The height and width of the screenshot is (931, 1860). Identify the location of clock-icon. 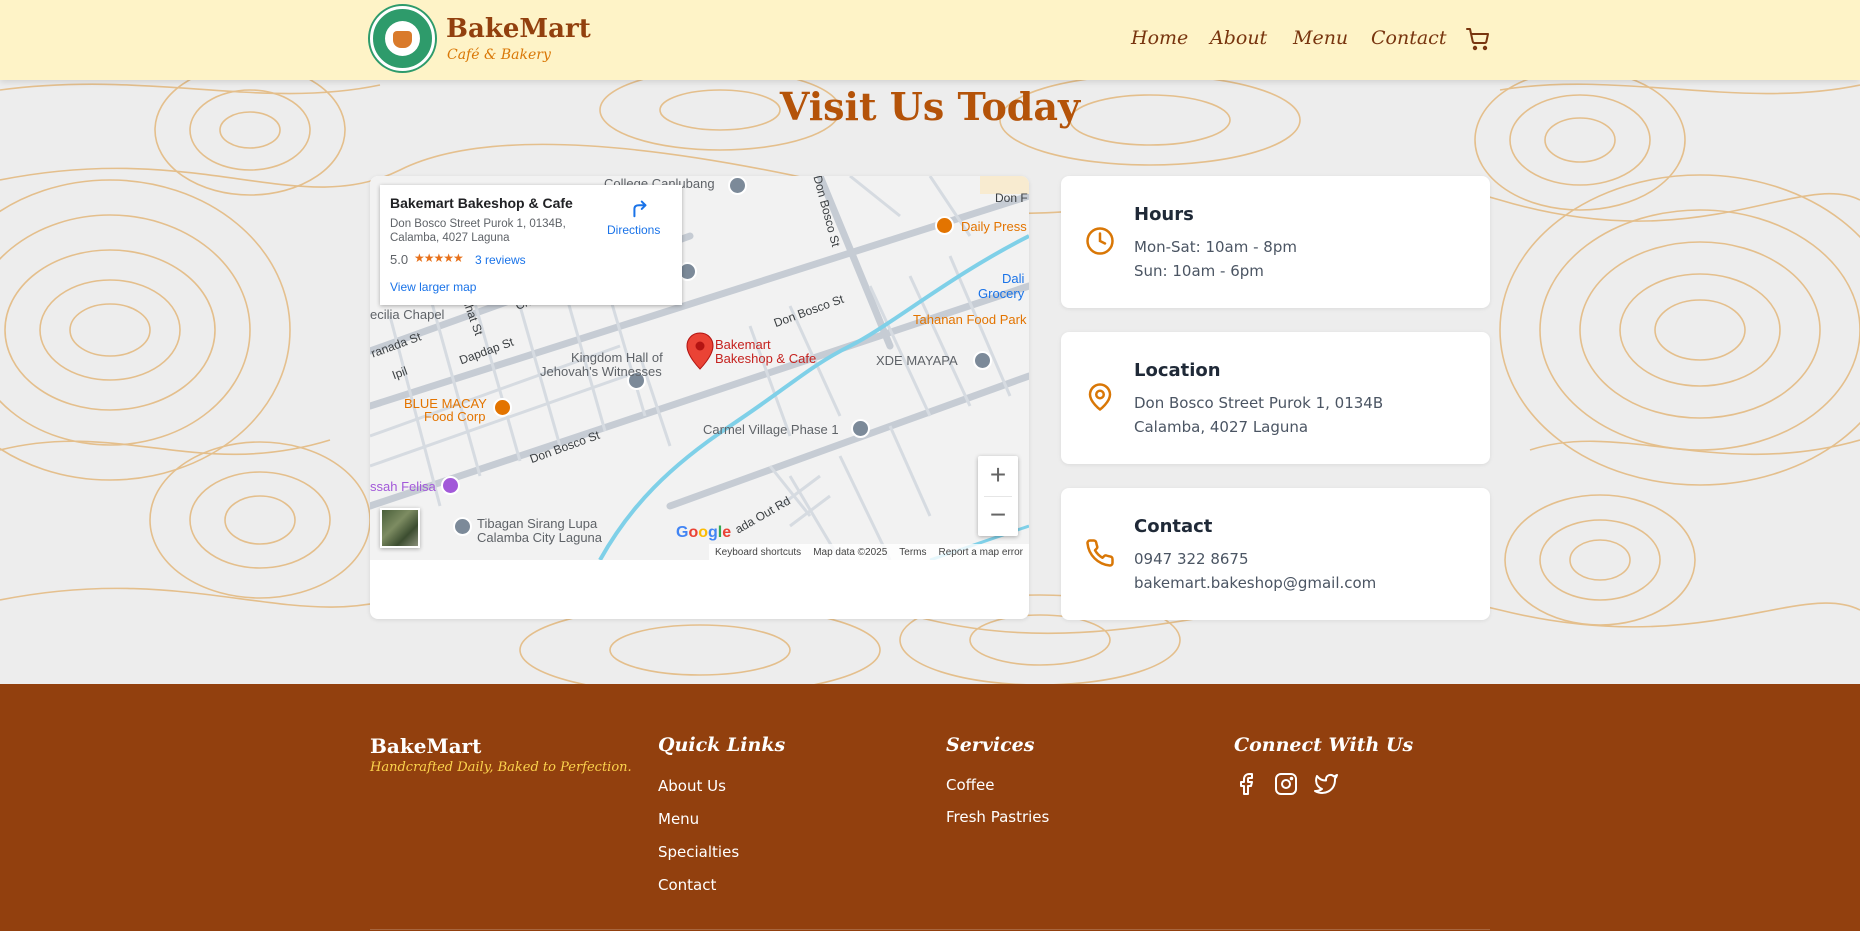
(1100, 241).